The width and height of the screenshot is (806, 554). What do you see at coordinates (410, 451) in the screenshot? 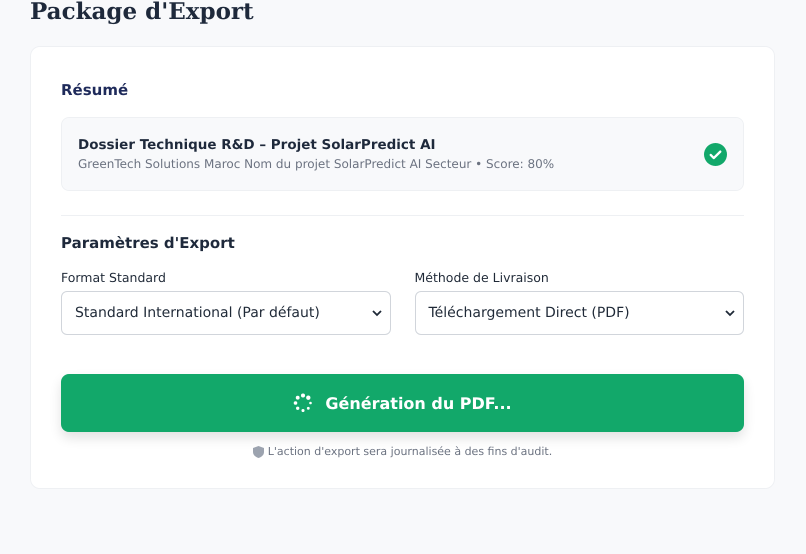
I see `audit-note: L'action d'export sera journalisée à des fins d'audit.` at bounding box center [410, 451].